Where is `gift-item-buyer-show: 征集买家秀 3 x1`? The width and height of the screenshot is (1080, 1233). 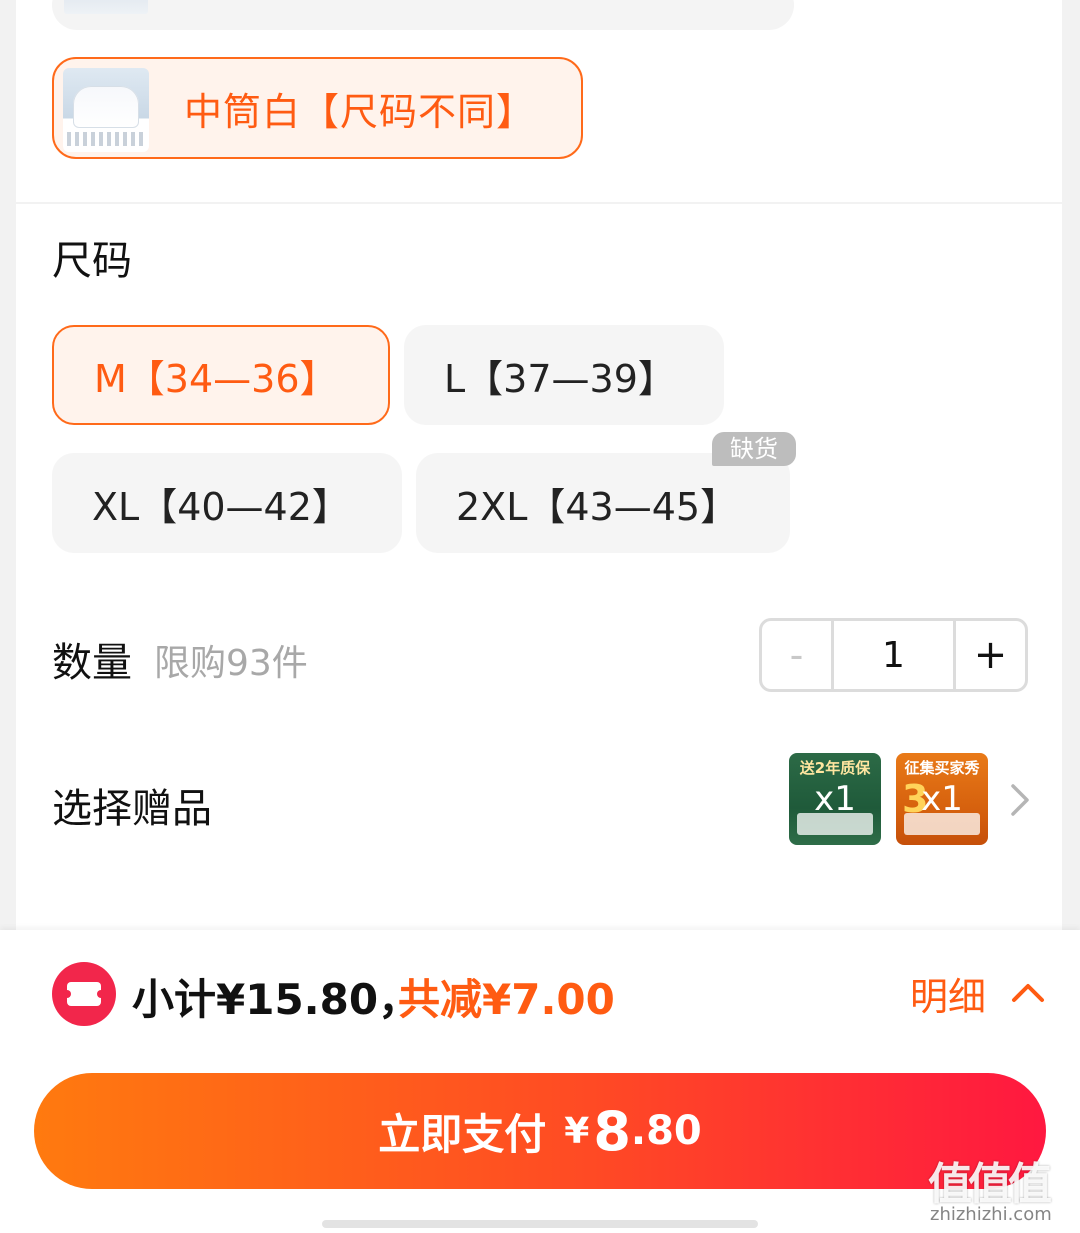
gift-item-buyer-show: 征集买家秀 3 x1 is located at coordinates (942, 799).